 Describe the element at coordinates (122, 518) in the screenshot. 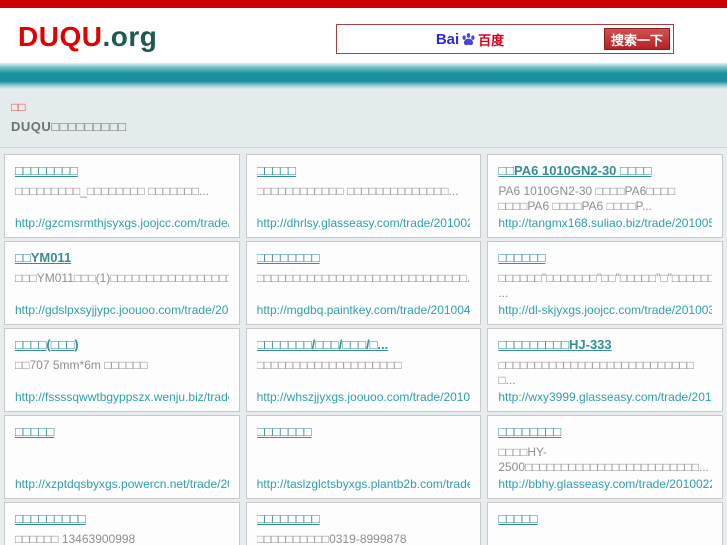

I see `result-title-link: □□□□□□□□□` at that location.